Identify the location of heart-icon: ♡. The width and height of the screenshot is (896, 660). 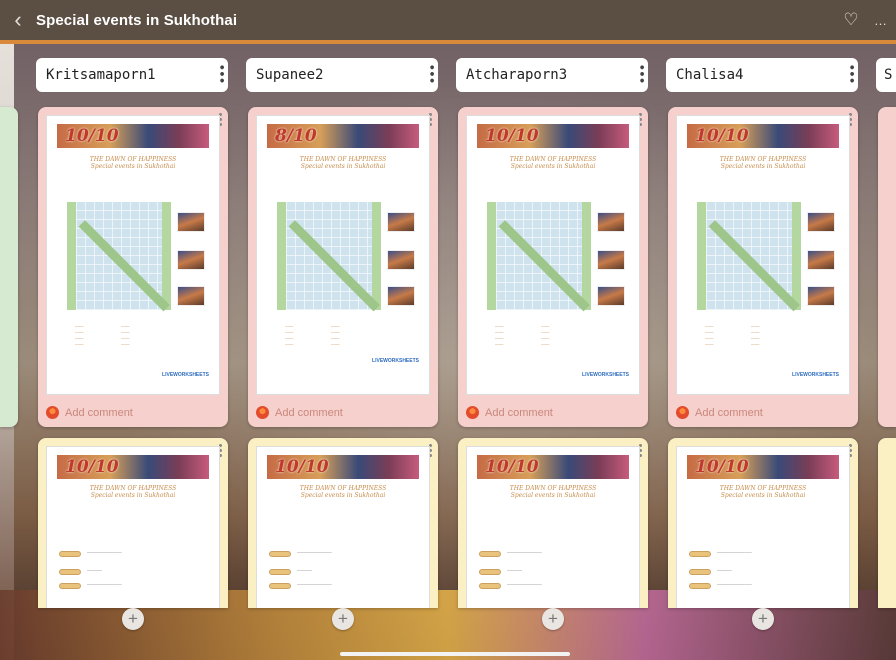
(851, 20).